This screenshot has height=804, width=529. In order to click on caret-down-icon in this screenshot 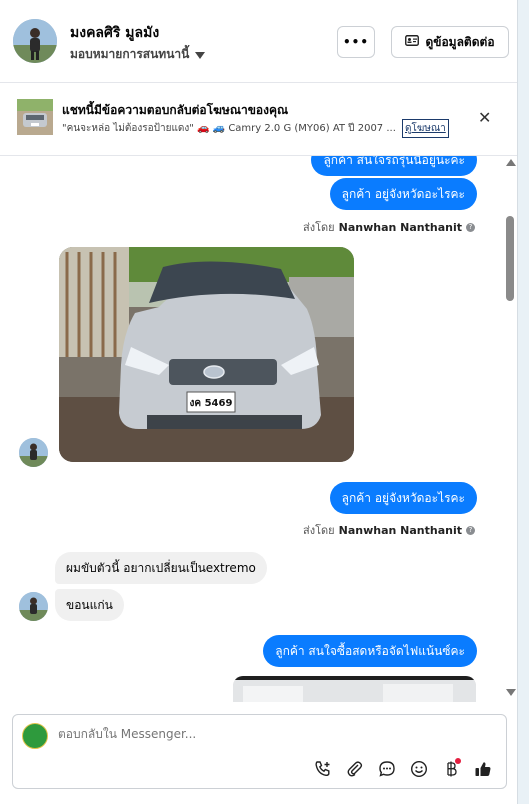, I will do `click(200, 55)`.